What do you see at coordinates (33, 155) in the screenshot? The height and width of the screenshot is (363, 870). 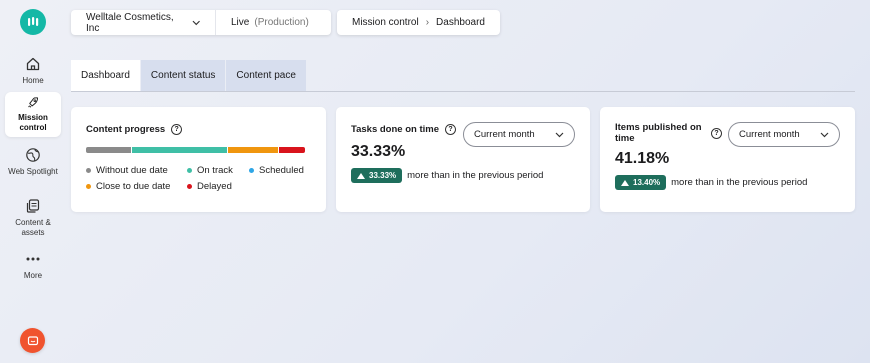 I see `globe-icon` at bounding box center [33, 155].